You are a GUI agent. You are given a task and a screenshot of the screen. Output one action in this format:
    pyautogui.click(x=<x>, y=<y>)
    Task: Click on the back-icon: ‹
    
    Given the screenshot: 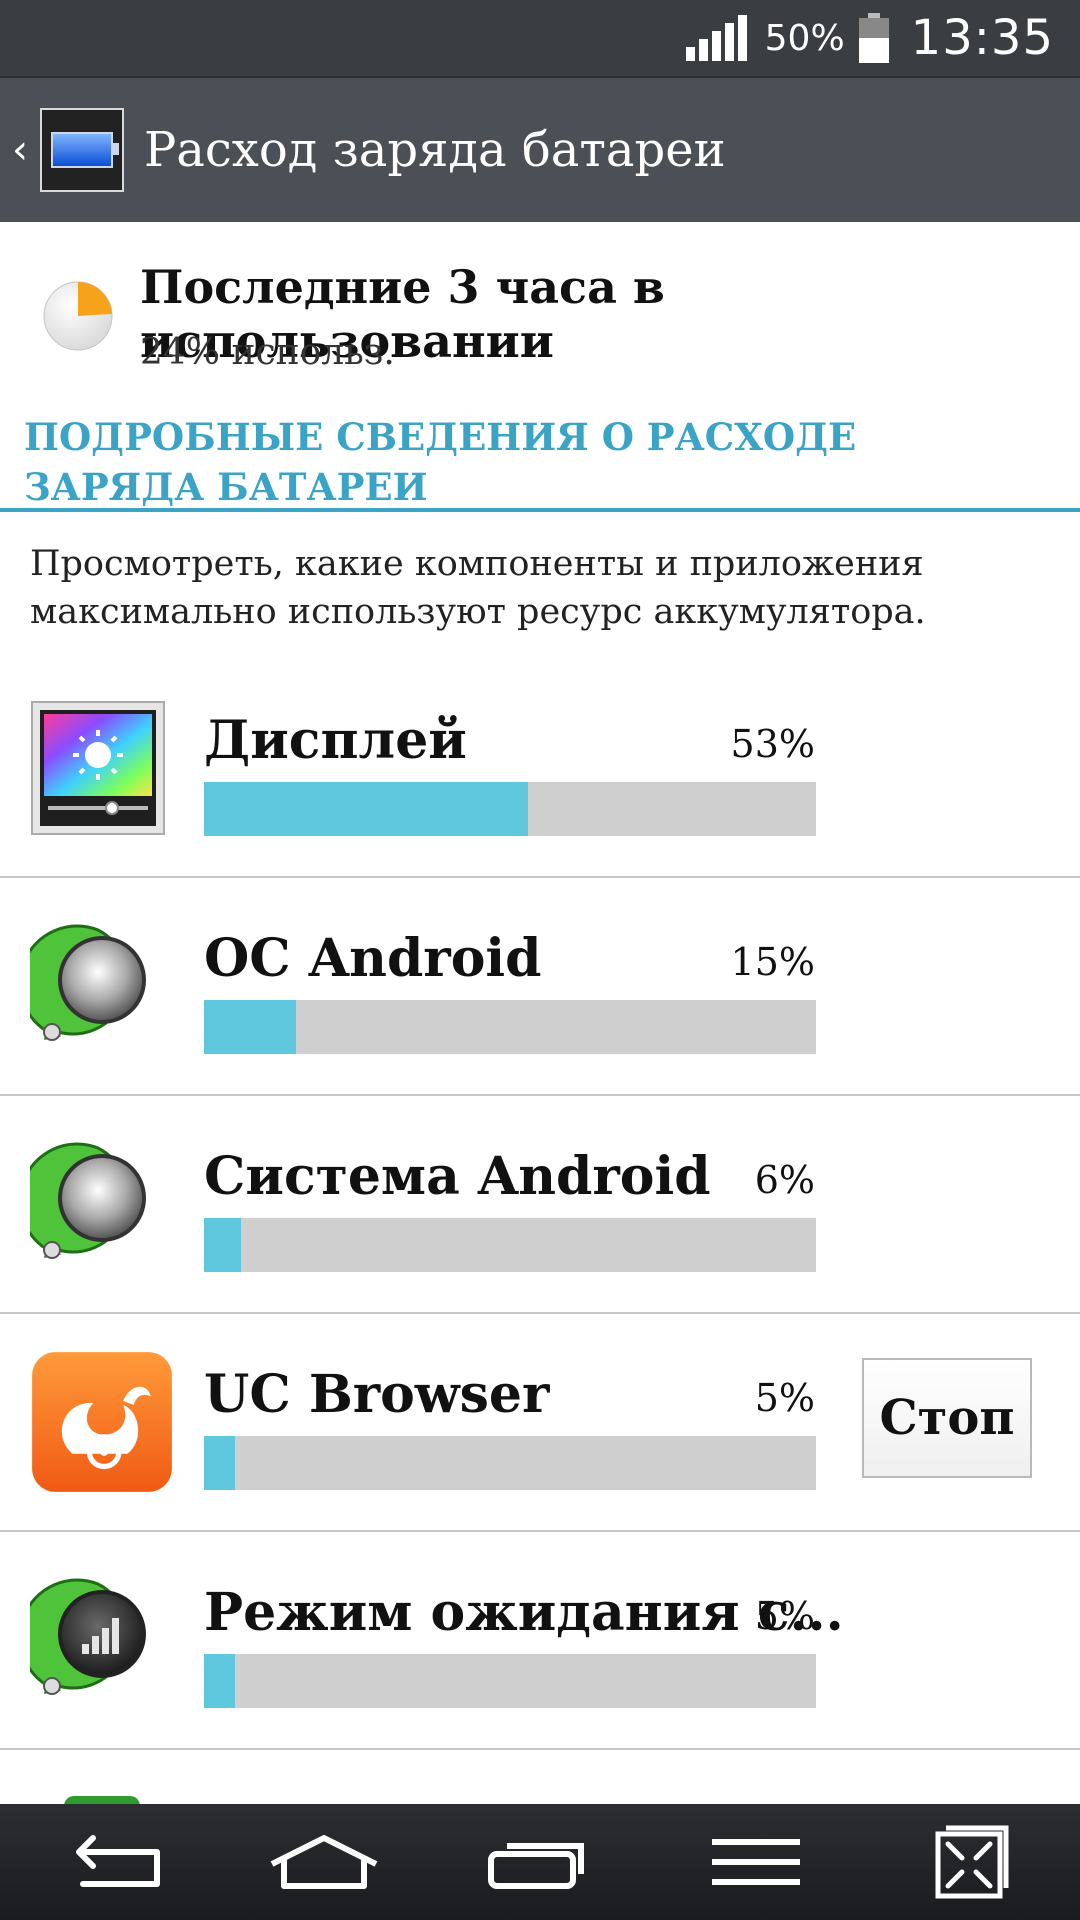 What is the action you would take?
    pyautogui.click(x=20, y=150)
    